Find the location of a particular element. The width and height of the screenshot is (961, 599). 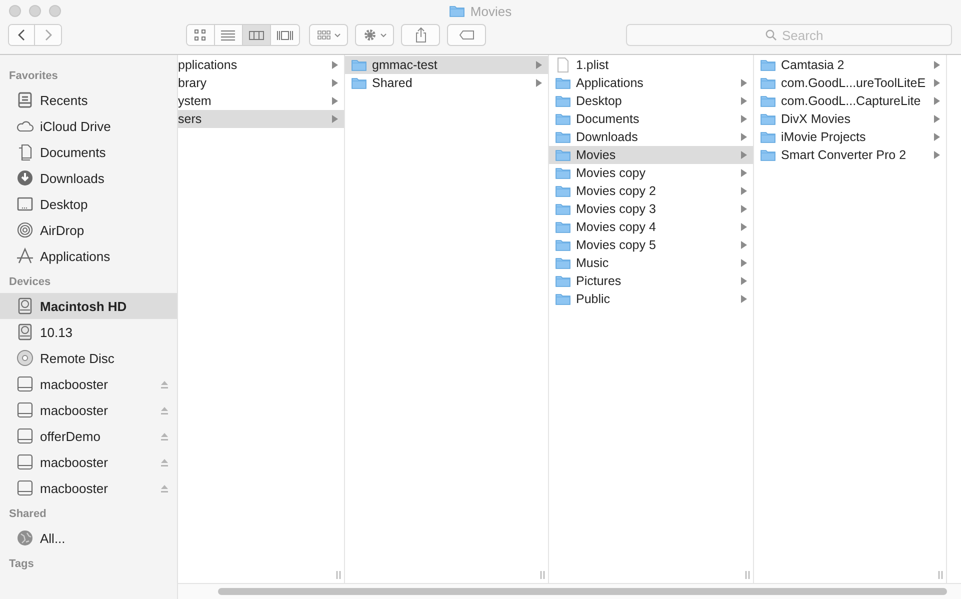

column-item: pplications is located at coordinates (261, 65).